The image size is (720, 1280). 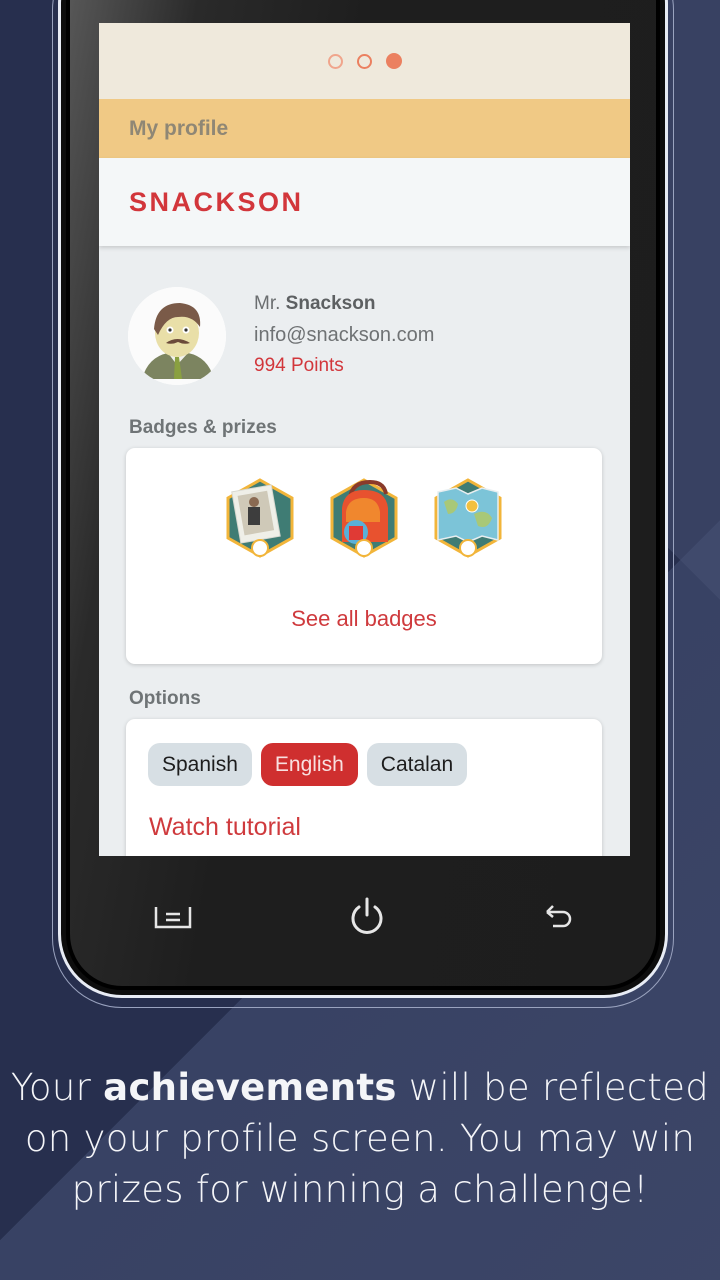 What do you see at coordinates (364, 787) in the screenshot?
I see `options-card: Spanish English Catalan Watch tutorial` at bounding box center [364, 787].